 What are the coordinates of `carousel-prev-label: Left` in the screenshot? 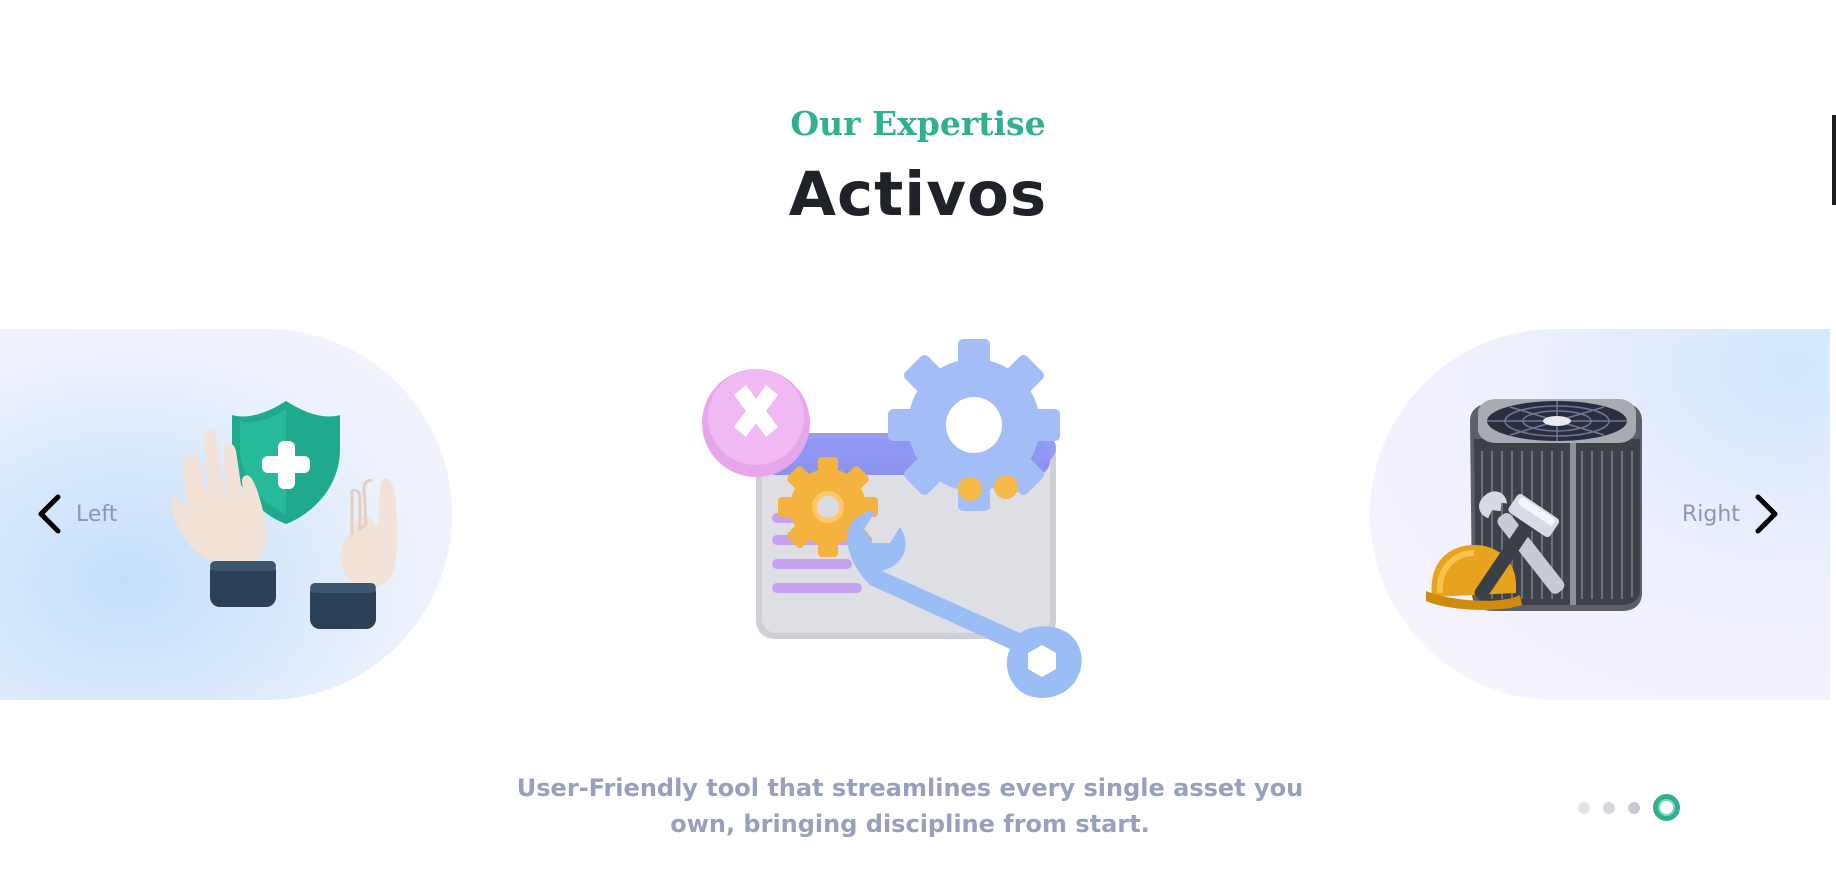 It's located at (97, 514).